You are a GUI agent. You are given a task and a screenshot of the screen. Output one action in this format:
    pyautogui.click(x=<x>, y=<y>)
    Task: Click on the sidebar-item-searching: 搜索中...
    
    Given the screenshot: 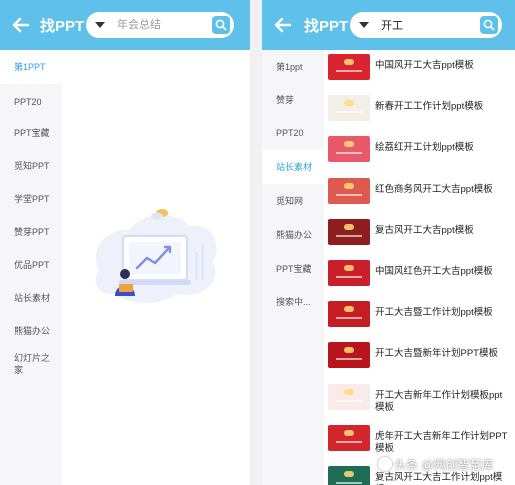 What is the action you would take?
    pyautogui.click(x=293, y=302)
    